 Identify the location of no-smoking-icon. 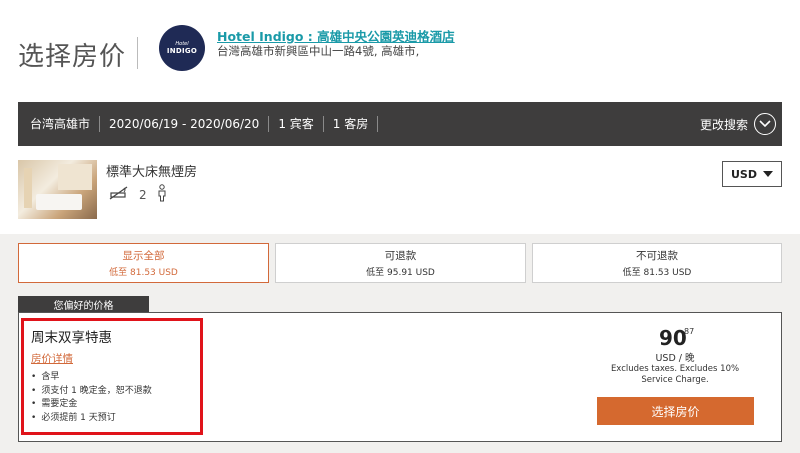
(119, 195).